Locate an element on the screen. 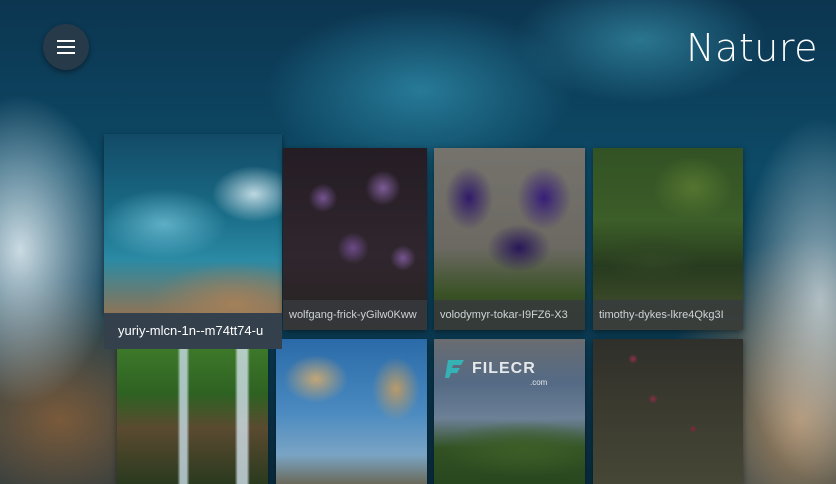 The width and height of the screenshot is (836, 484). watermark-text: FILECR is located at coordinates (504, 368).